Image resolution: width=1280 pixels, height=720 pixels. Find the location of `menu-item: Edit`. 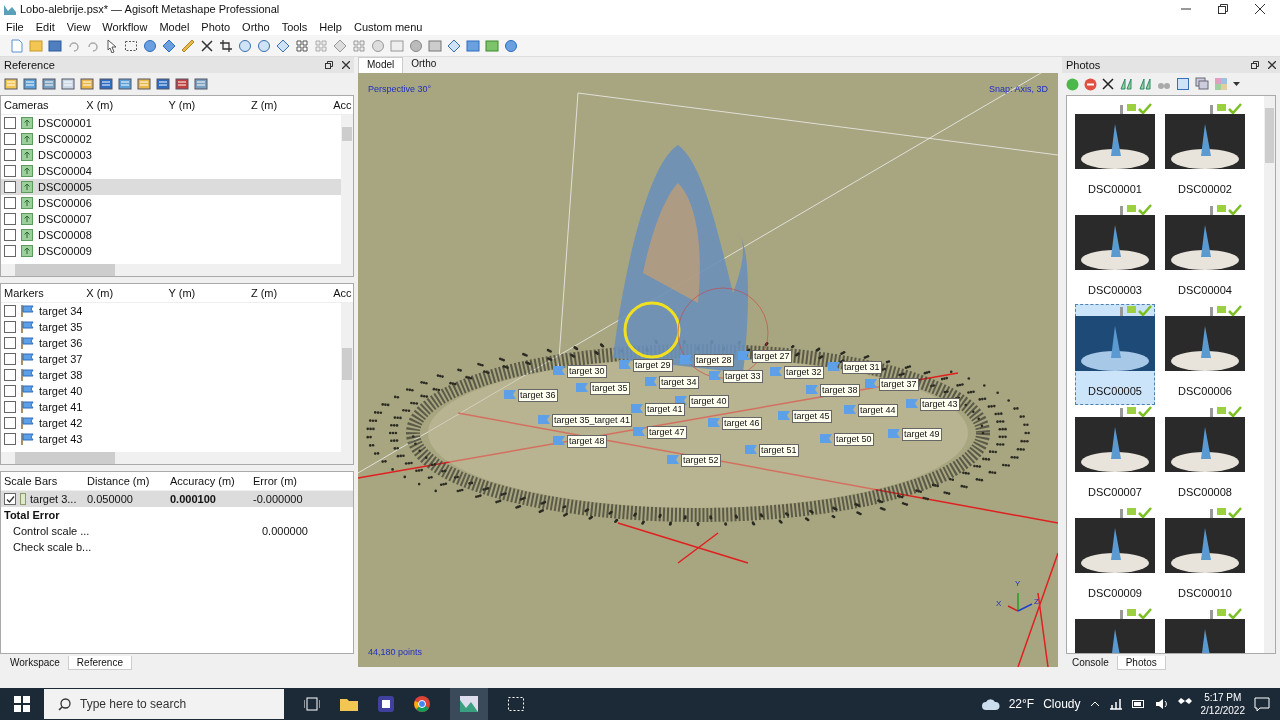

menu-item: Edit is located at coordinates (45, 26).